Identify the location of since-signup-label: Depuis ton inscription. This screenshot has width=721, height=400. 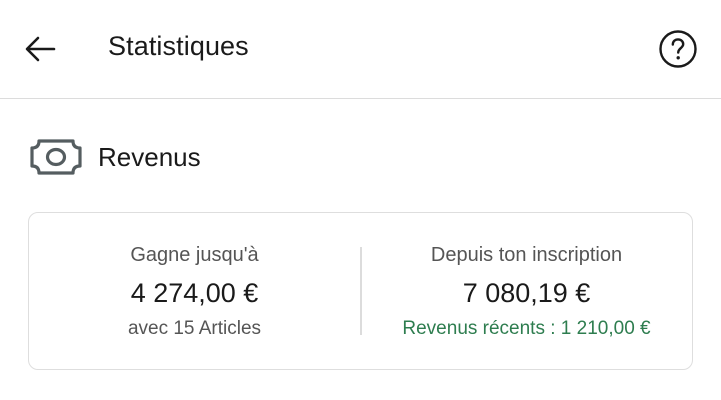
(526, 255).